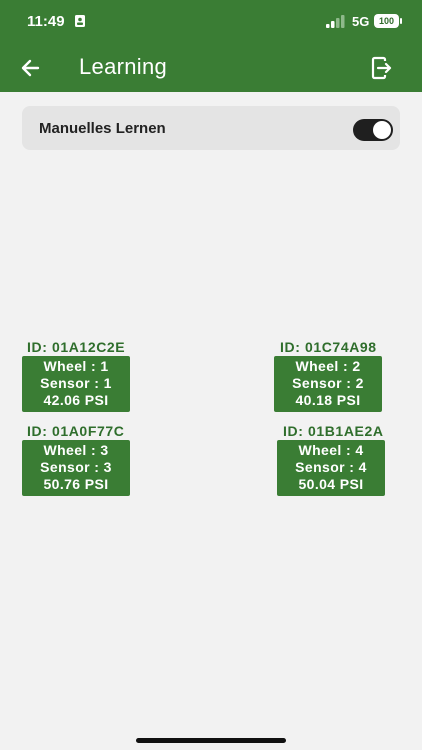 The width and height of the screenshot is (422, 750). What do you see at coordinates (211, 68) in the screenshot?
I see `app-bar: Learning` at bounding box center [211, 68].